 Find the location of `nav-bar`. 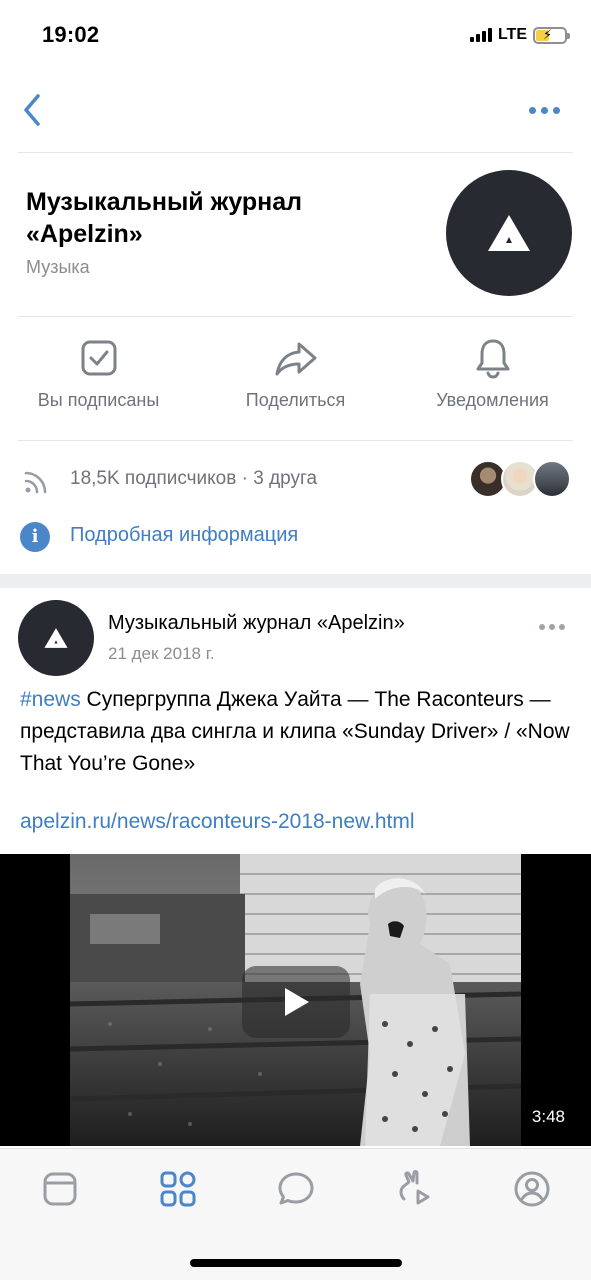

nav-bar is located at coordinates (295, 111).